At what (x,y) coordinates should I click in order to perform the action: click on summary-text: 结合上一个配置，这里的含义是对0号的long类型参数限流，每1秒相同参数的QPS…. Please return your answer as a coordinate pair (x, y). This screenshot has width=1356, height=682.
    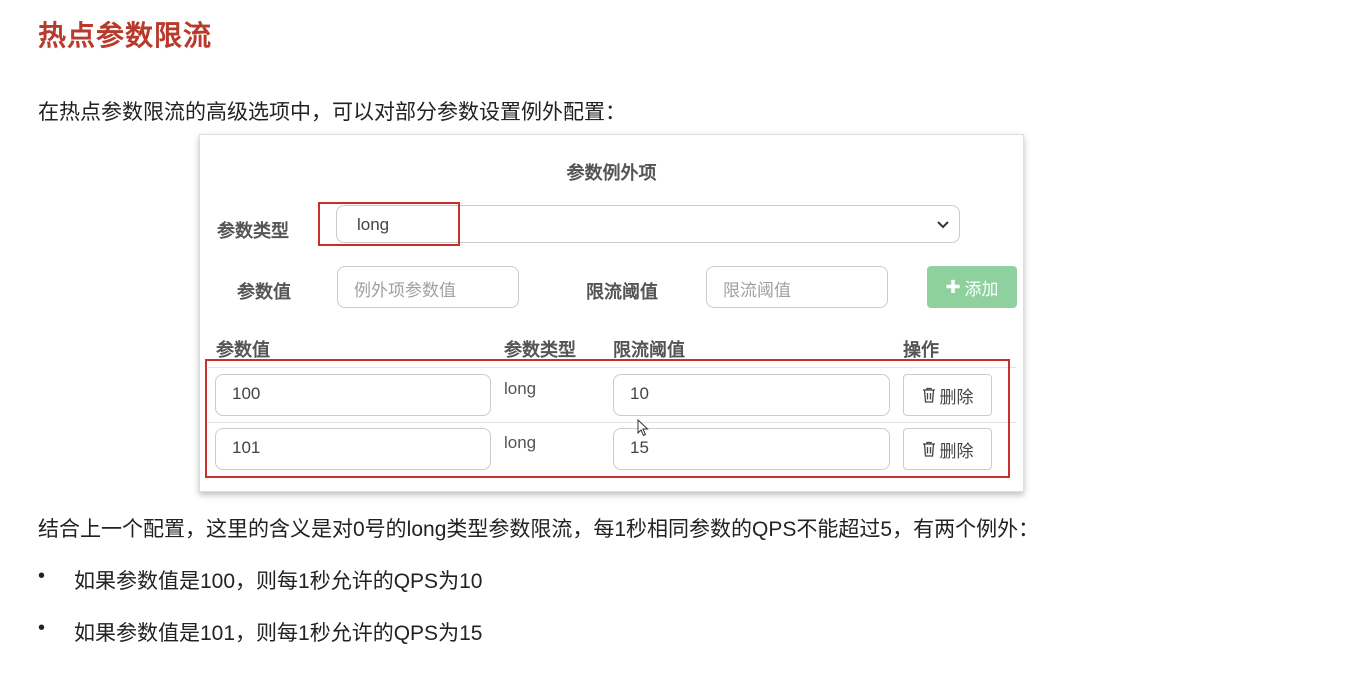
    Looking at the image, I should click on (539, 529).